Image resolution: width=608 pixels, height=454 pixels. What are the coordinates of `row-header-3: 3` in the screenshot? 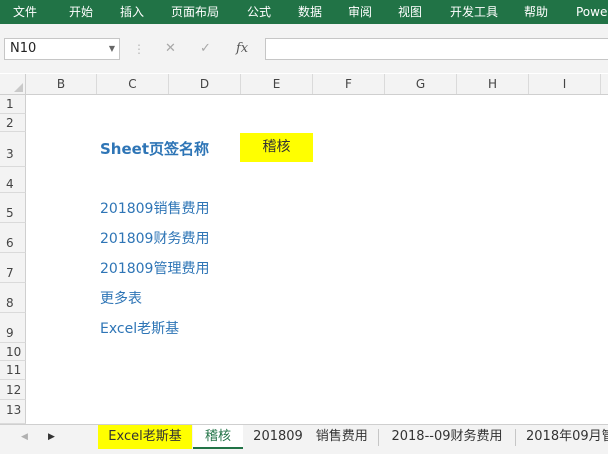 It's located at (13, 149).